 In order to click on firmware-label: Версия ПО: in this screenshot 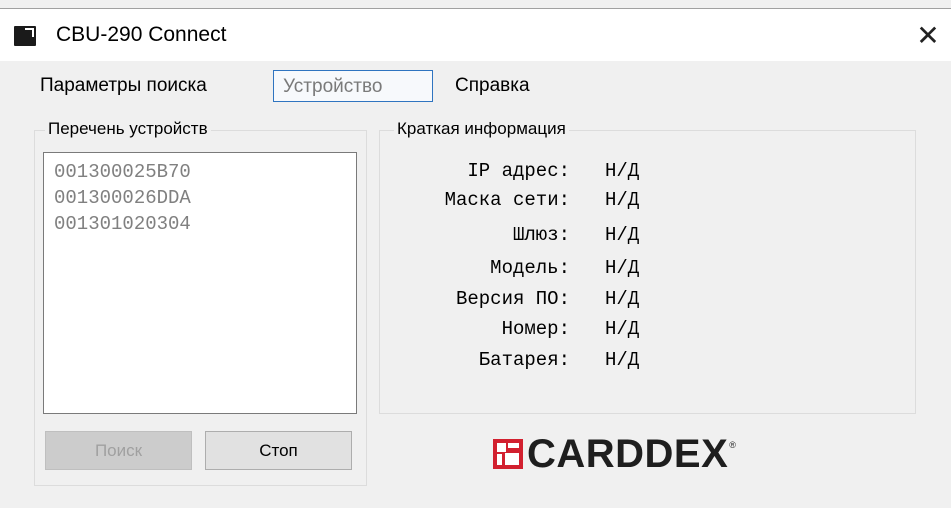, I will do `click(512, 299)`.